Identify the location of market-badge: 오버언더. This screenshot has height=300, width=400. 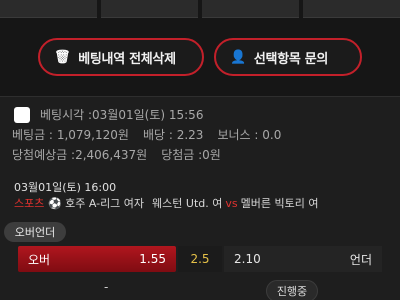
(35, 232).